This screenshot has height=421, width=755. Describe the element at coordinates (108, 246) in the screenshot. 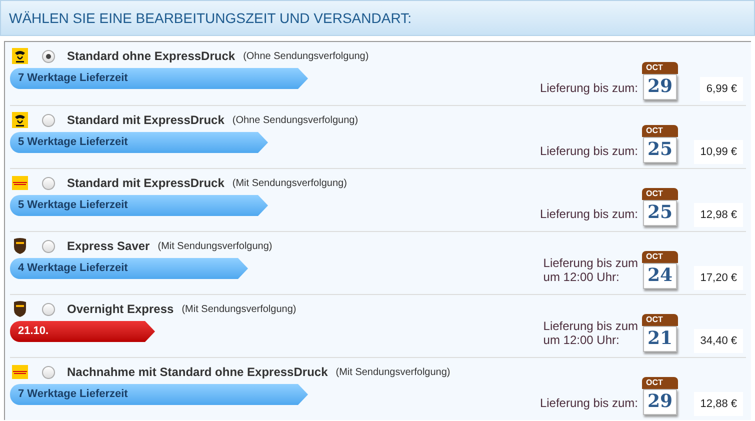

I see `option-title: Express Saver` at that location.